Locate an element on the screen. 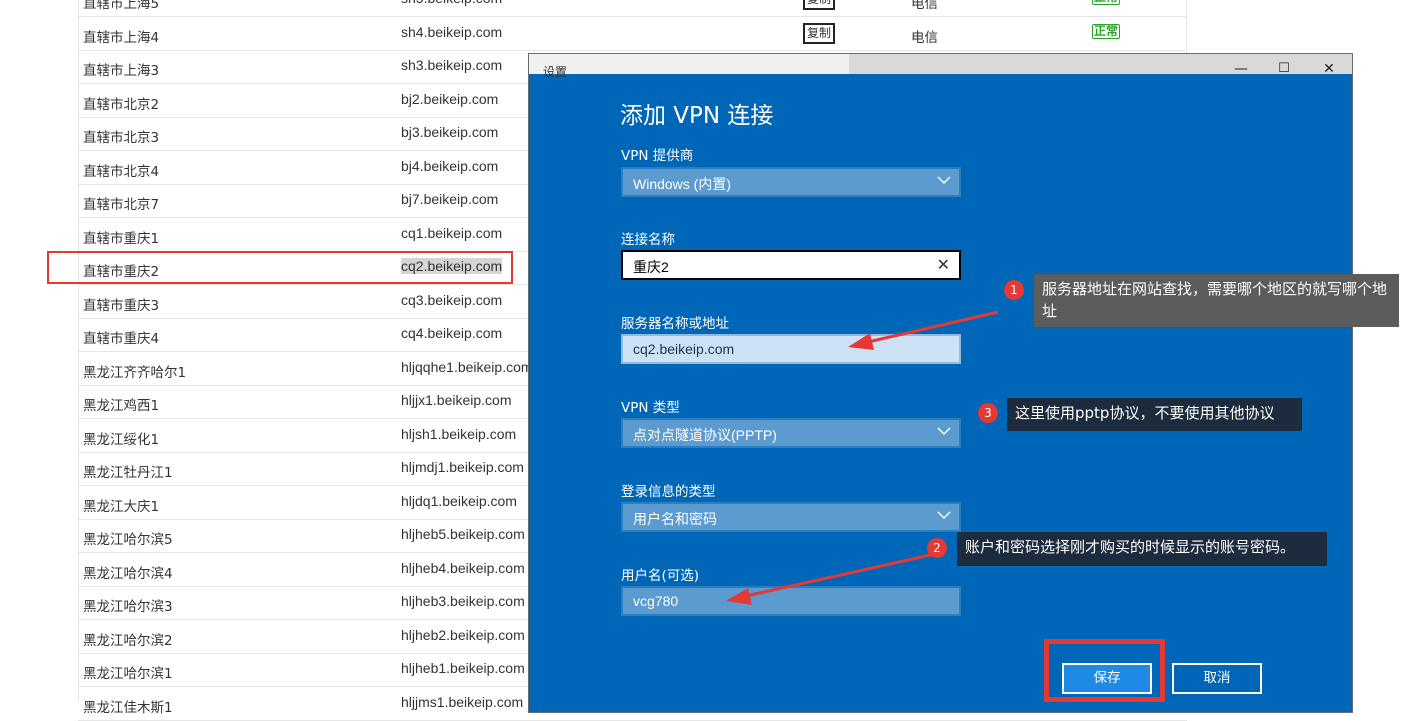  arrow-to-username-field is located at coordinates (831, 578).